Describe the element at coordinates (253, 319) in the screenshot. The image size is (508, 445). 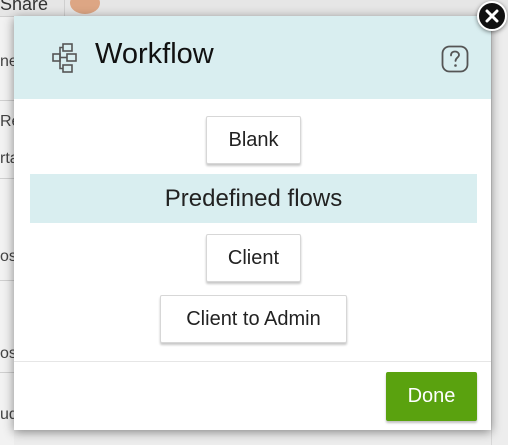
I see `client-to-admin-flow-button: Client to Admin` at that location.